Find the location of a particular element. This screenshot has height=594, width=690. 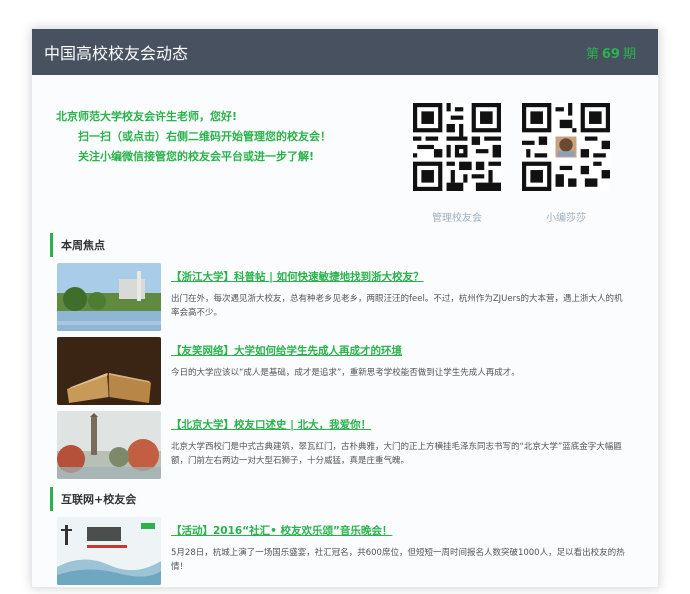

qr-label-editor: 小编莎莎 is located at coordinates (566, 218).